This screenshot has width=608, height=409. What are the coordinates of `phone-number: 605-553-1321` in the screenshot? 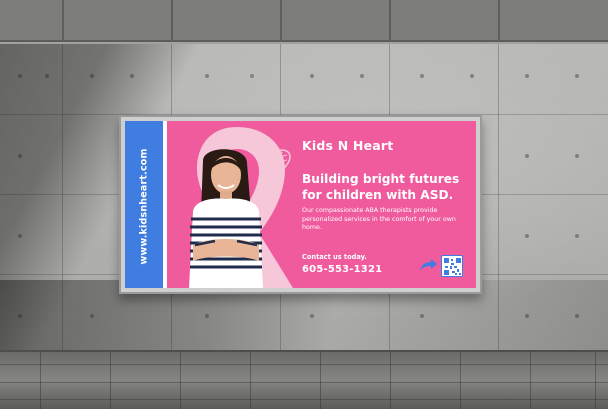 It's located at (342, 269).